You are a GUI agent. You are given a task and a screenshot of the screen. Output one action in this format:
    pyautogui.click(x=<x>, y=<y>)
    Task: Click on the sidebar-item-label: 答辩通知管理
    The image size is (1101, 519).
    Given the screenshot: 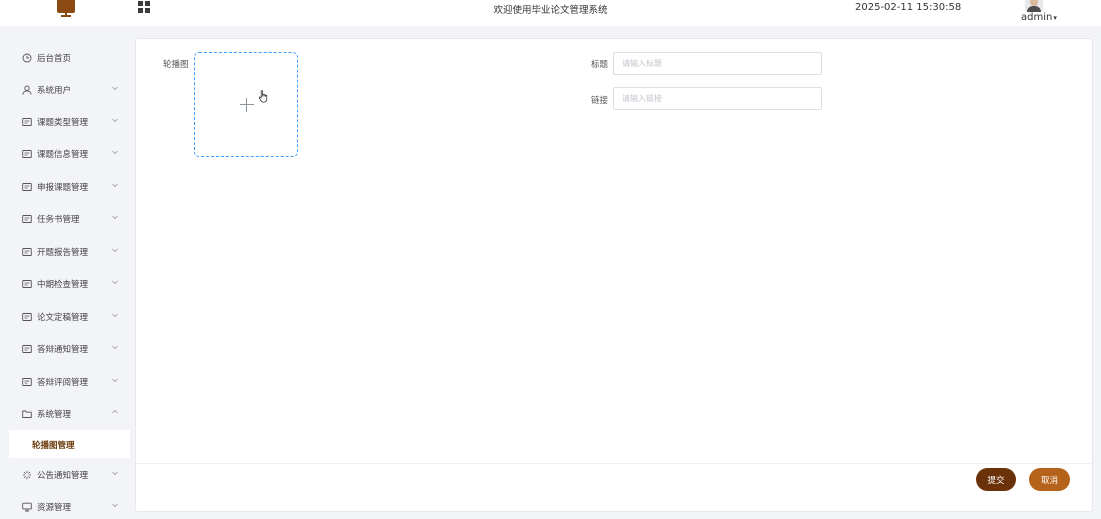 What is the action you would take?
    pyautogui.click(x=63, y=350)
    